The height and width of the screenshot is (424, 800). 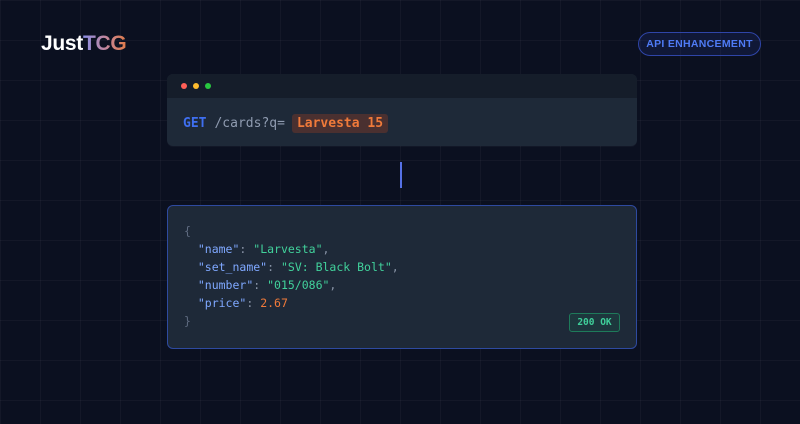 I want to click on window-titlebar, so click(x=402, y=86).